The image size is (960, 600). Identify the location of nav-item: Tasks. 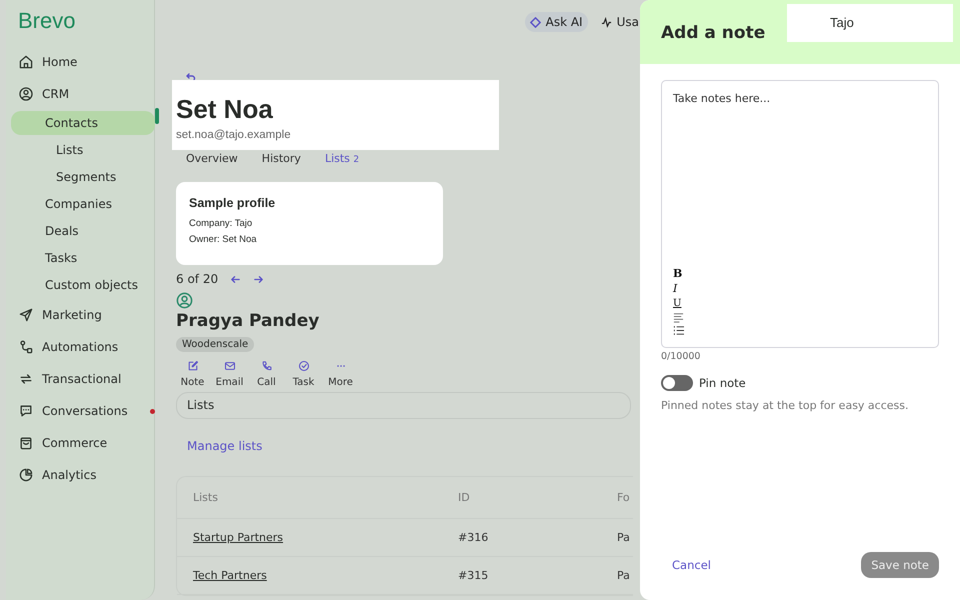
(83, 258).